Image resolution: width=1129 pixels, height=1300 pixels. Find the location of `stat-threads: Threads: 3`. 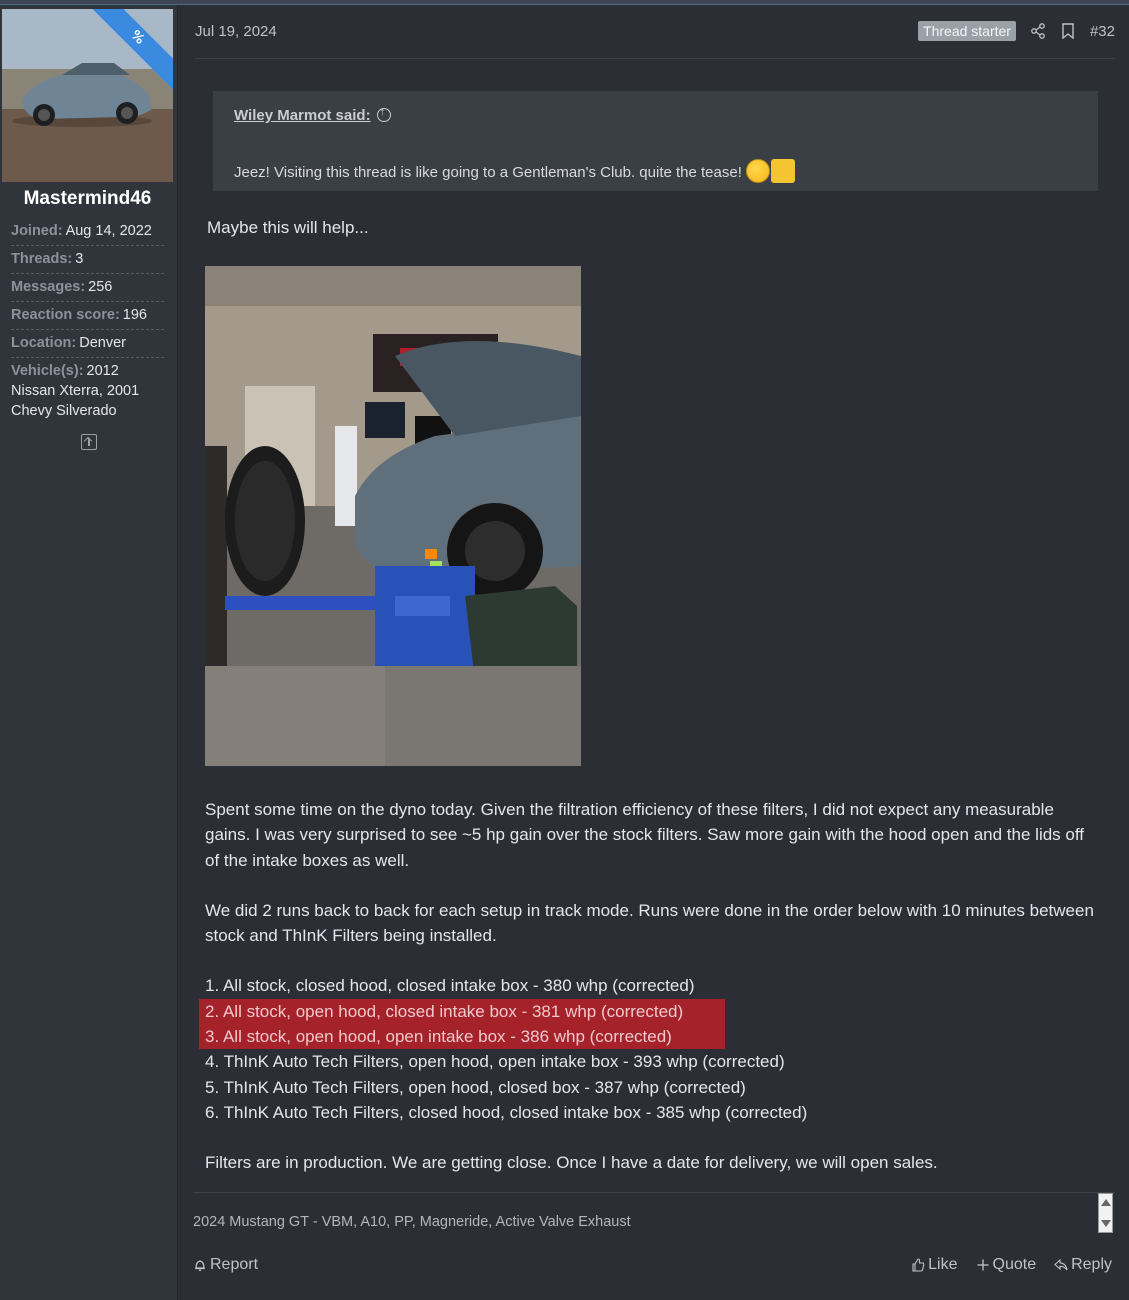

stat-threads: Threads: 3 is located at coordinates (87, 260).